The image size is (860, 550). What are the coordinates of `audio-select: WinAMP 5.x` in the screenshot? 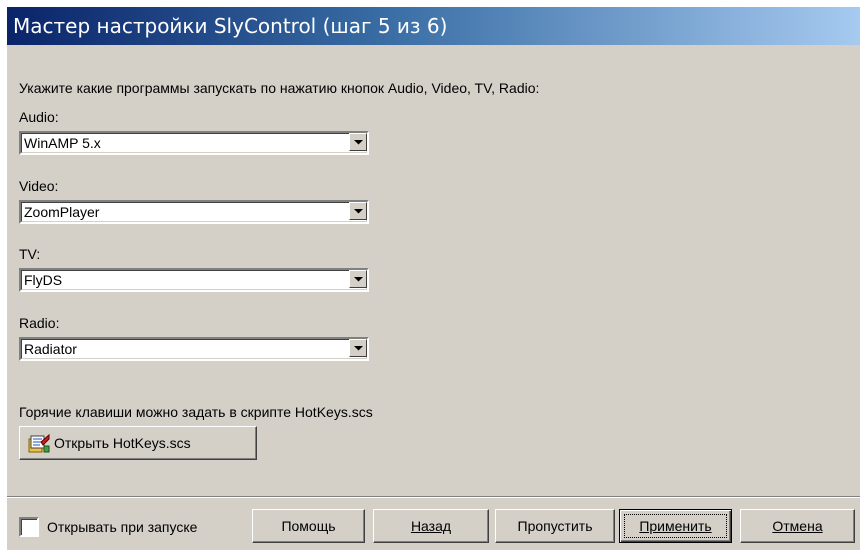 It's located at (194, 143).